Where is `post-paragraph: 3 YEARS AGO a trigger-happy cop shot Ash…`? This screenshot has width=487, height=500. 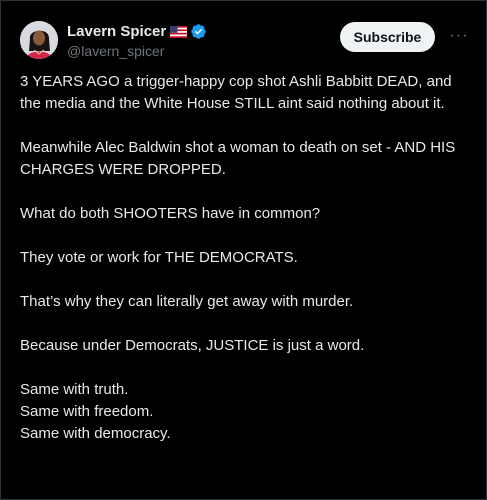
post-paragraph: 3 YEARS AGO a trigger-happy cop shot Ash… is located at coordinates (246, 93).